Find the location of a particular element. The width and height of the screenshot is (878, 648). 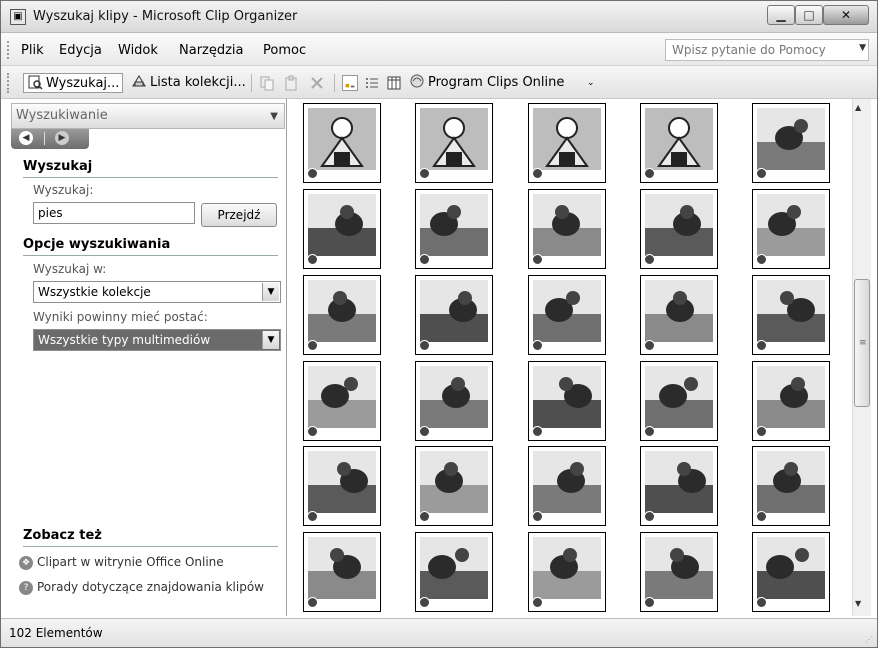

results-type-select: Wszystkie typy multimediów ▼ is located at coordinates (157, 340).